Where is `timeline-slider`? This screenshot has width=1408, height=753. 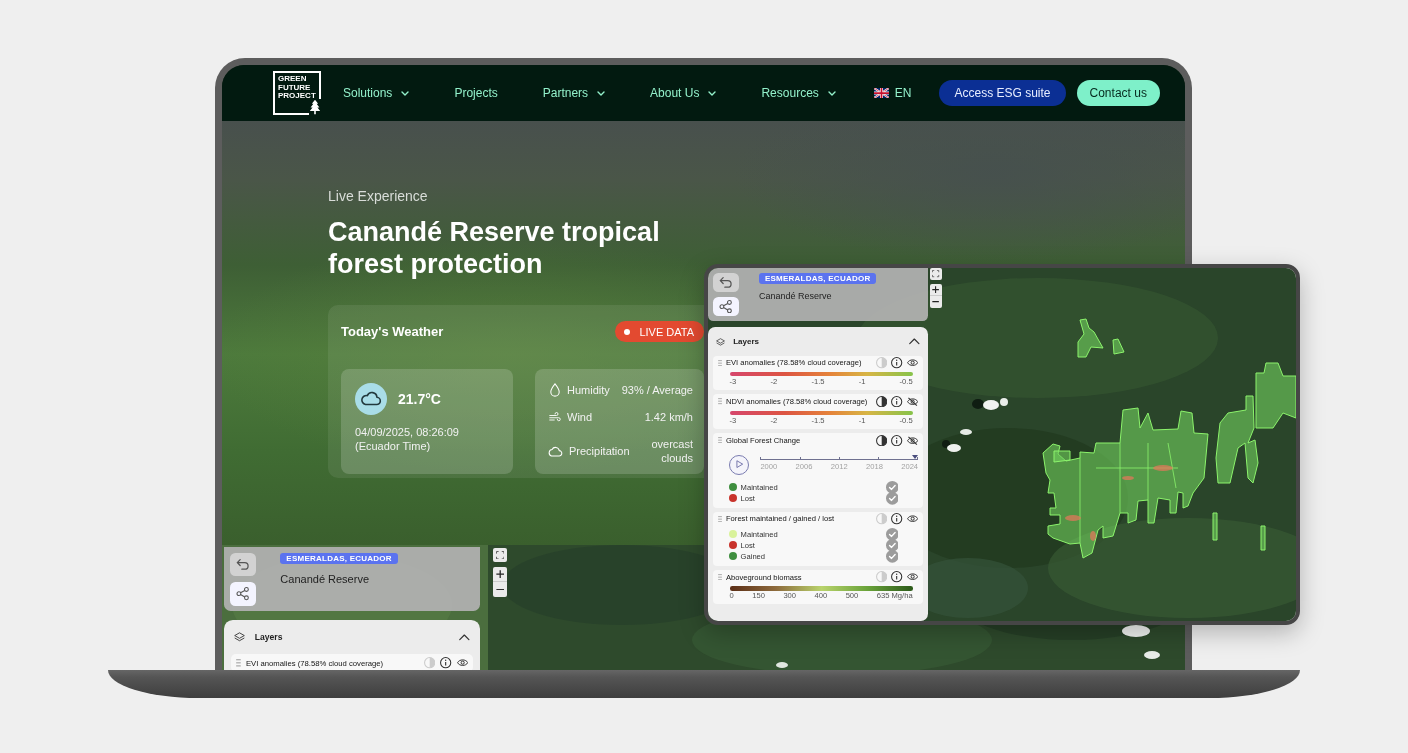
timeline-slider is located at coordinates (839, 457).